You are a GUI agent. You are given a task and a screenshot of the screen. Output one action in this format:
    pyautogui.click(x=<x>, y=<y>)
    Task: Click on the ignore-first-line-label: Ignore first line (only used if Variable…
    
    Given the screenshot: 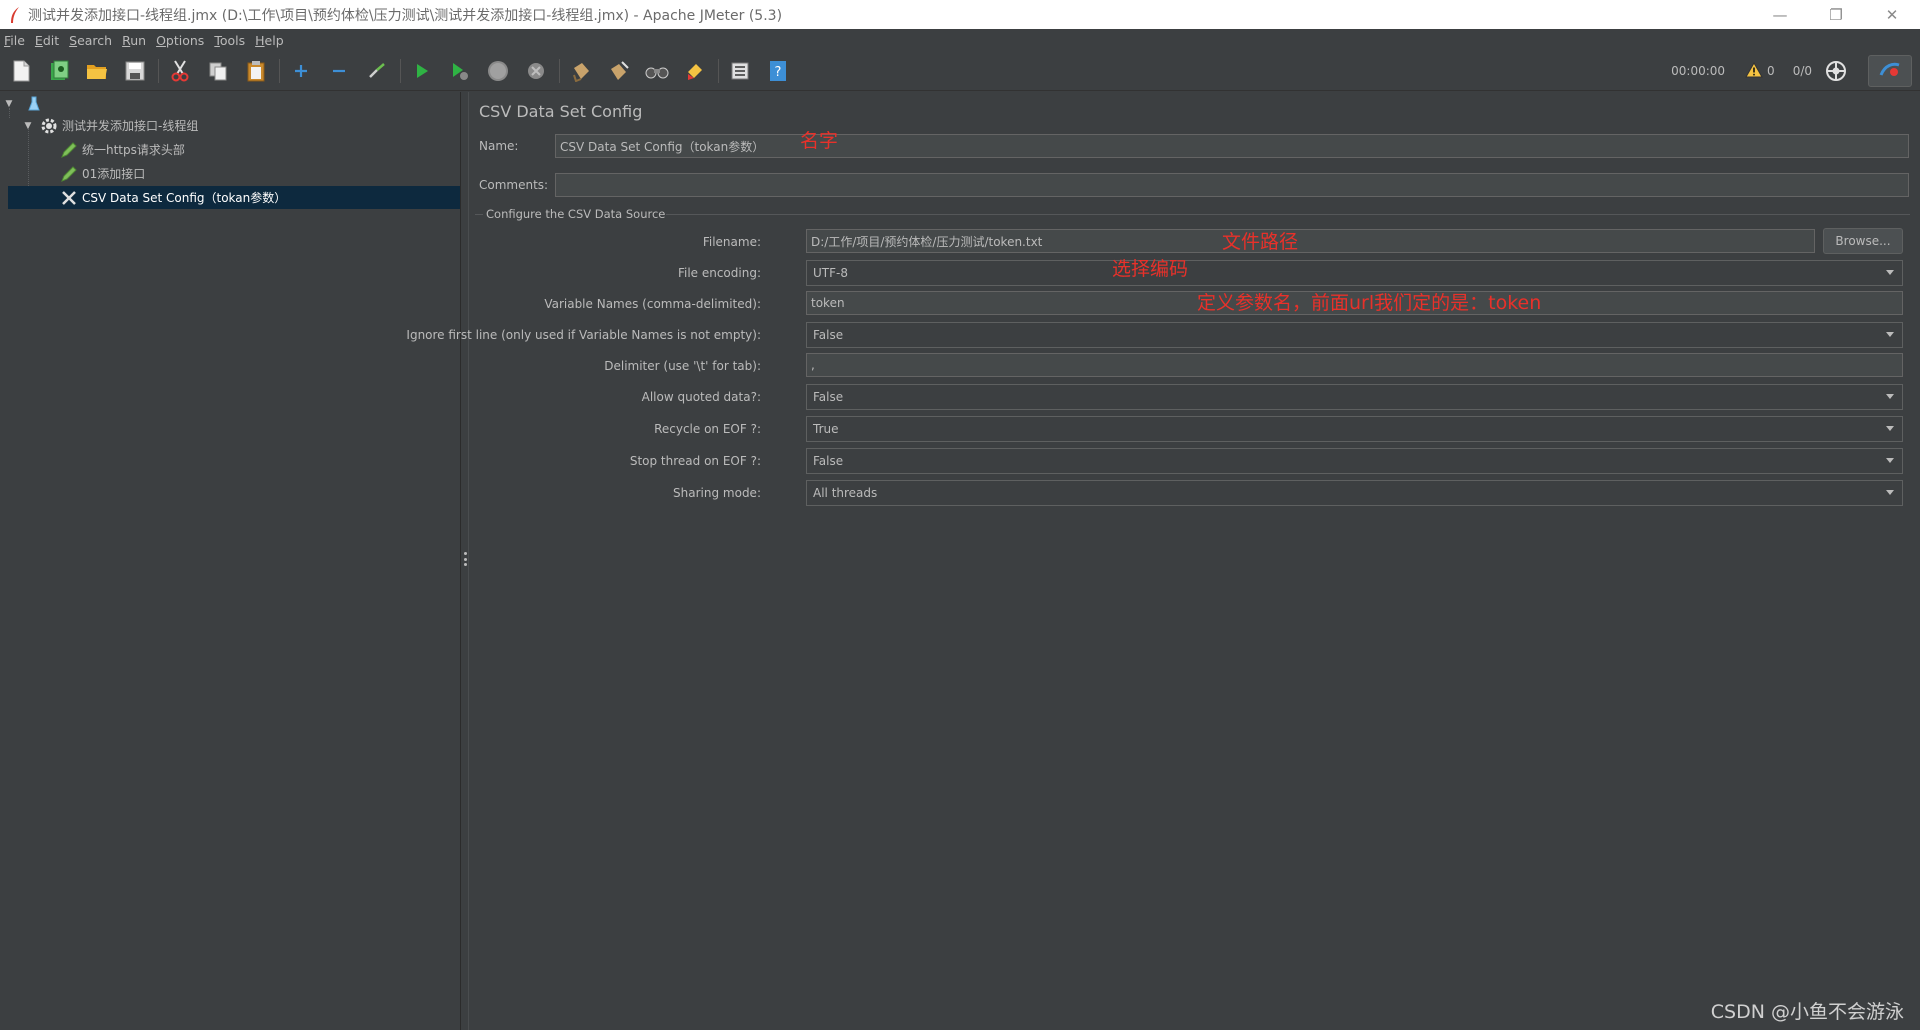 What is the action you would take?
    pyautogui.click(x=583, y=335)
    